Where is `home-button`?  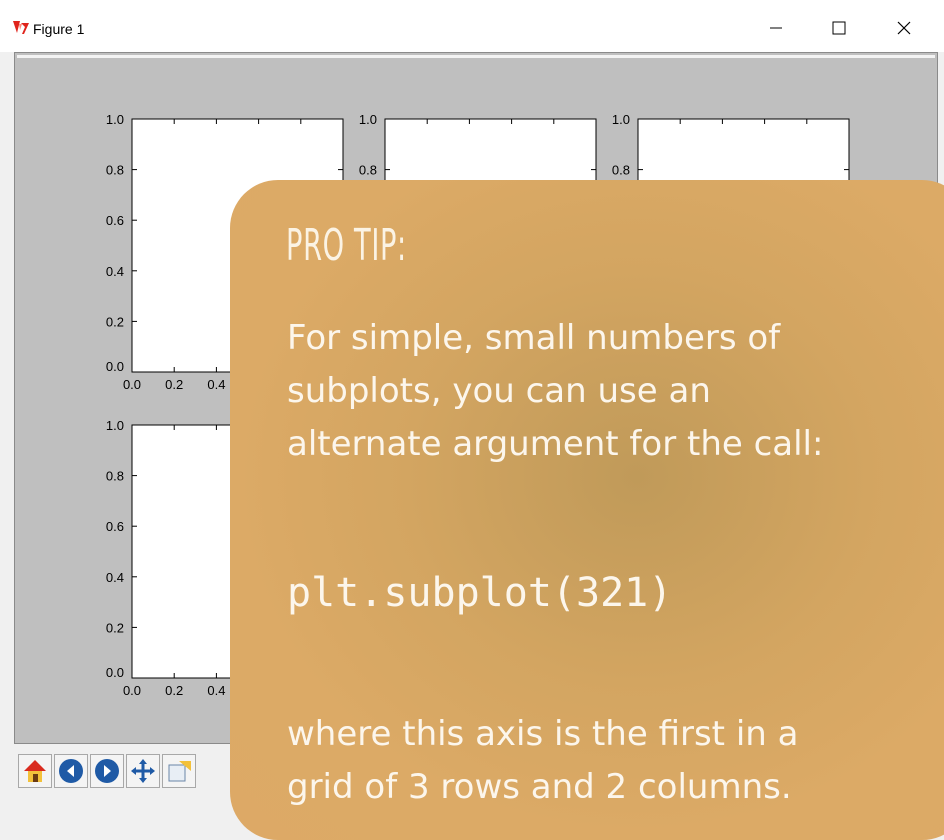 home-button is located at coordinates (35, 771).